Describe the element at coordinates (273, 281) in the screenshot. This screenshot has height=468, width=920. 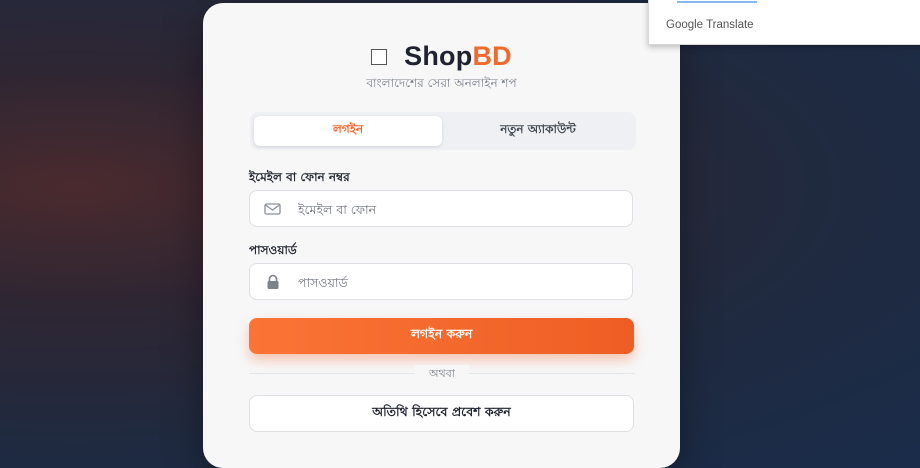
I see `lock-icon` at that location.